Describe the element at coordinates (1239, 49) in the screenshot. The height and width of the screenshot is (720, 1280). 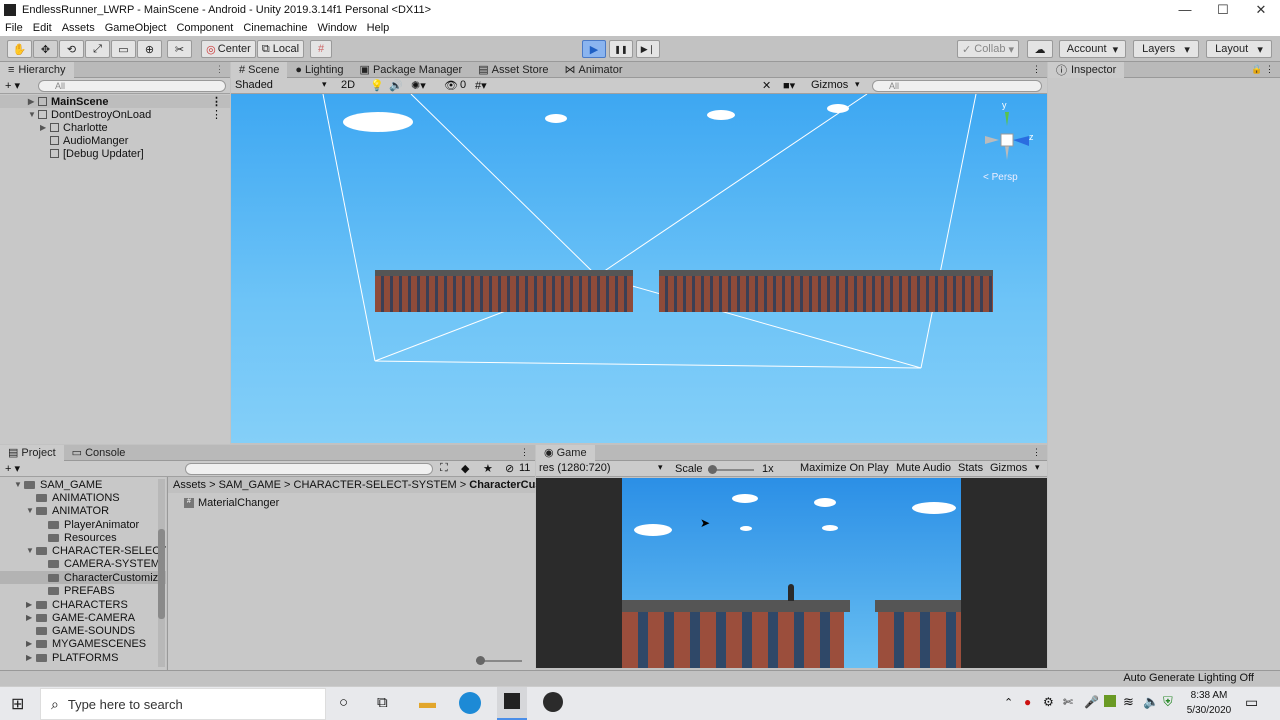
I see `layout-dropdown: Layout ▾` at that location.